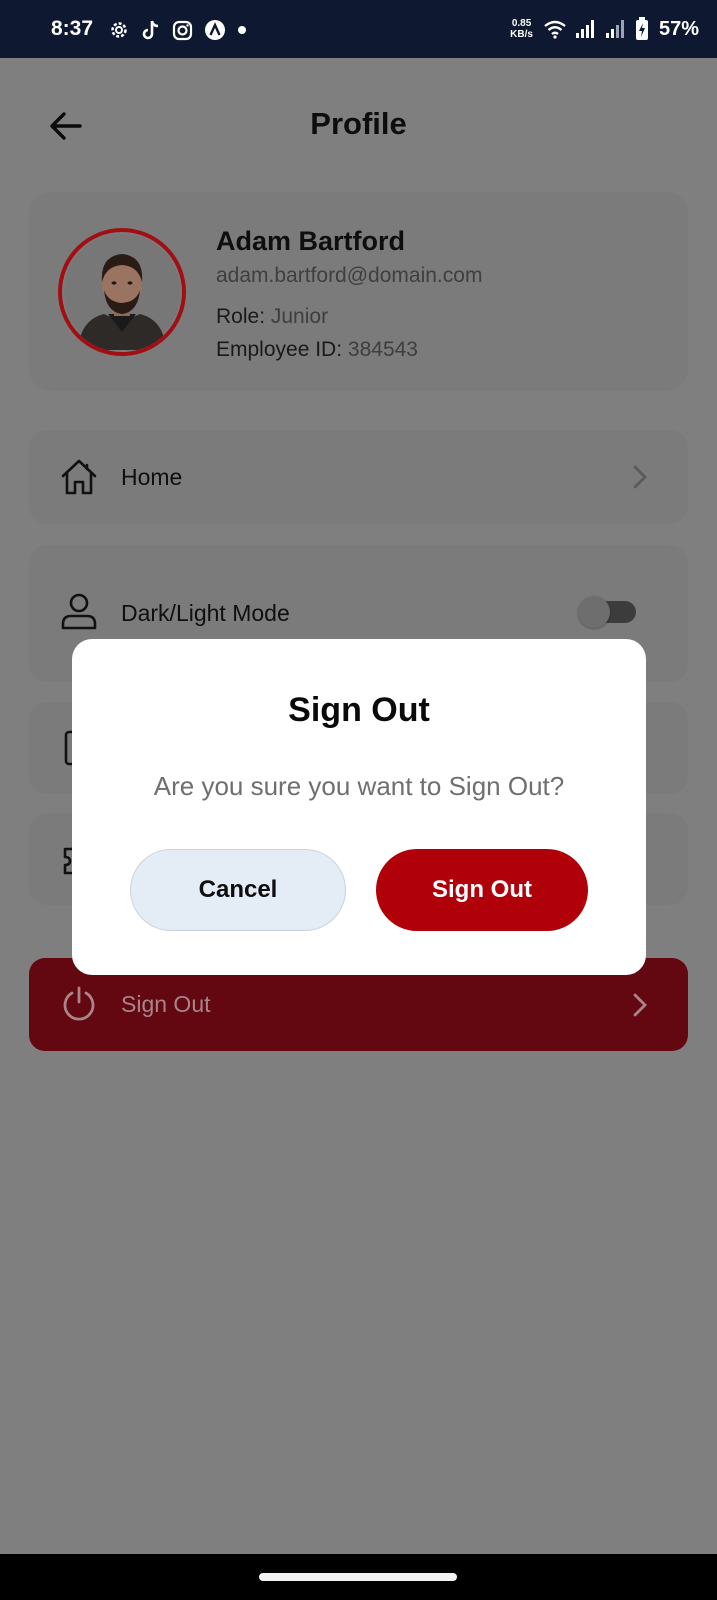 Image resolution: width=717 pixels, height=1600 pixels. I want to click on employee-id-label: Employee ID:, so click(279, 349).